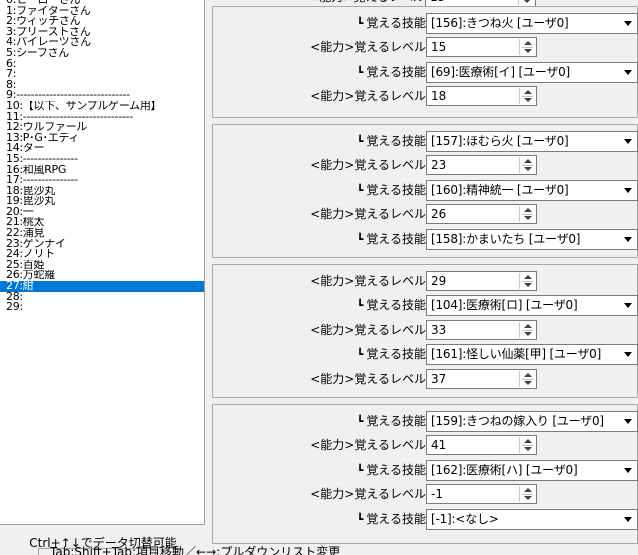  I want to click on list-item: 5:シーフさん, so click(102, 53).